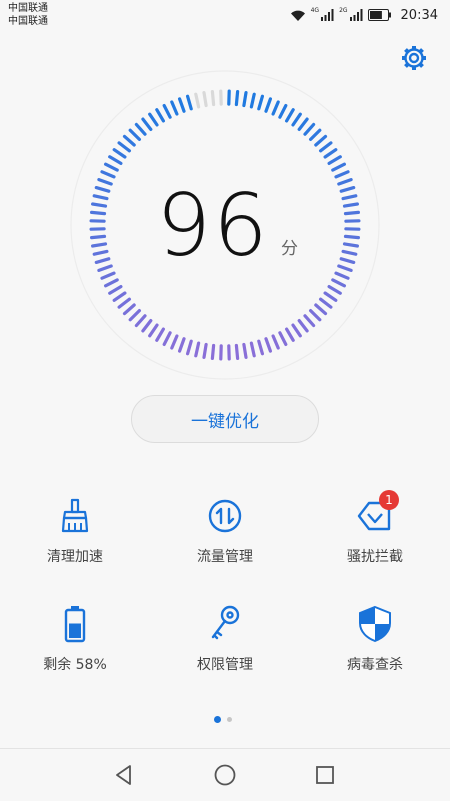  I want to click on tile-virus-scan: 病毒查杀, so click(375, 654).